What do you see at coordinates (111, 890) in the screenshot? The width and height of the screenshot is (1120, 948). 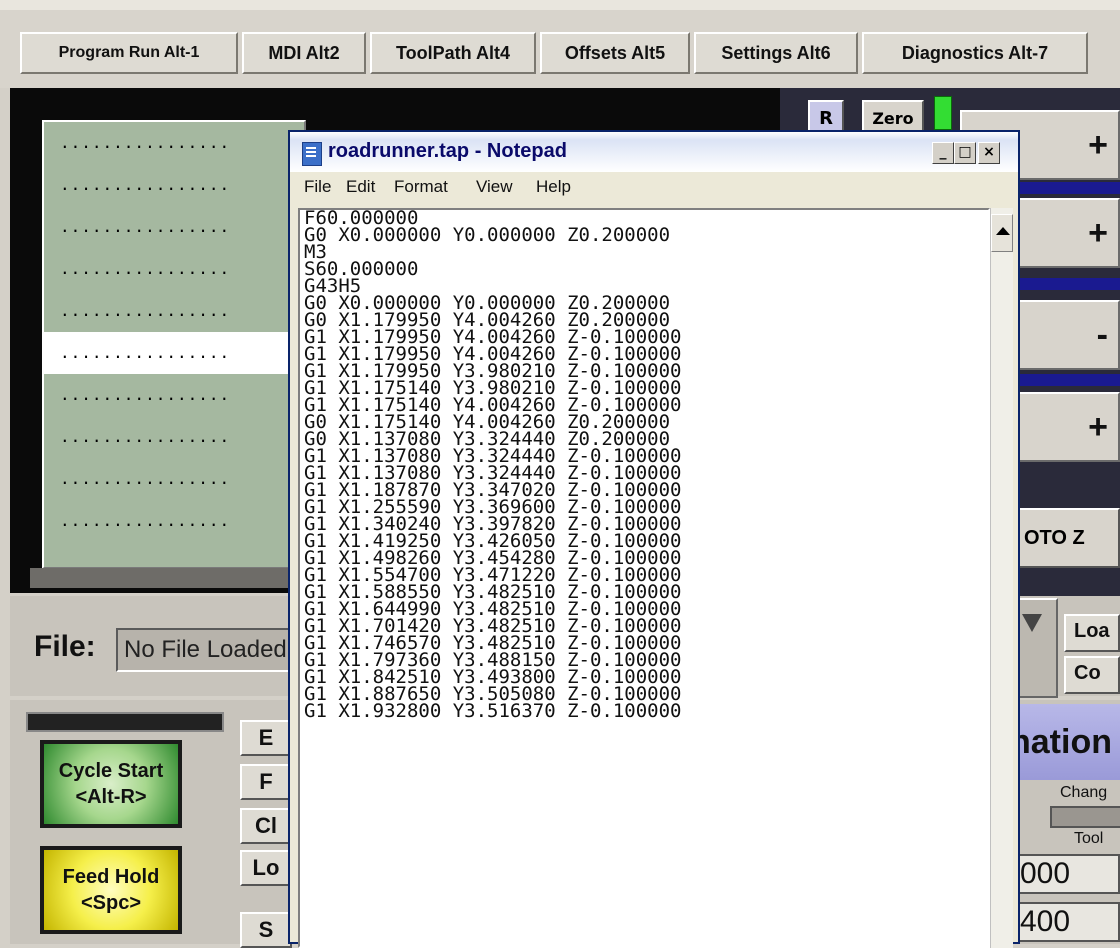 I see `feed-hold-button: Feed Hold <Spc>` at bounding box center [111, 890].